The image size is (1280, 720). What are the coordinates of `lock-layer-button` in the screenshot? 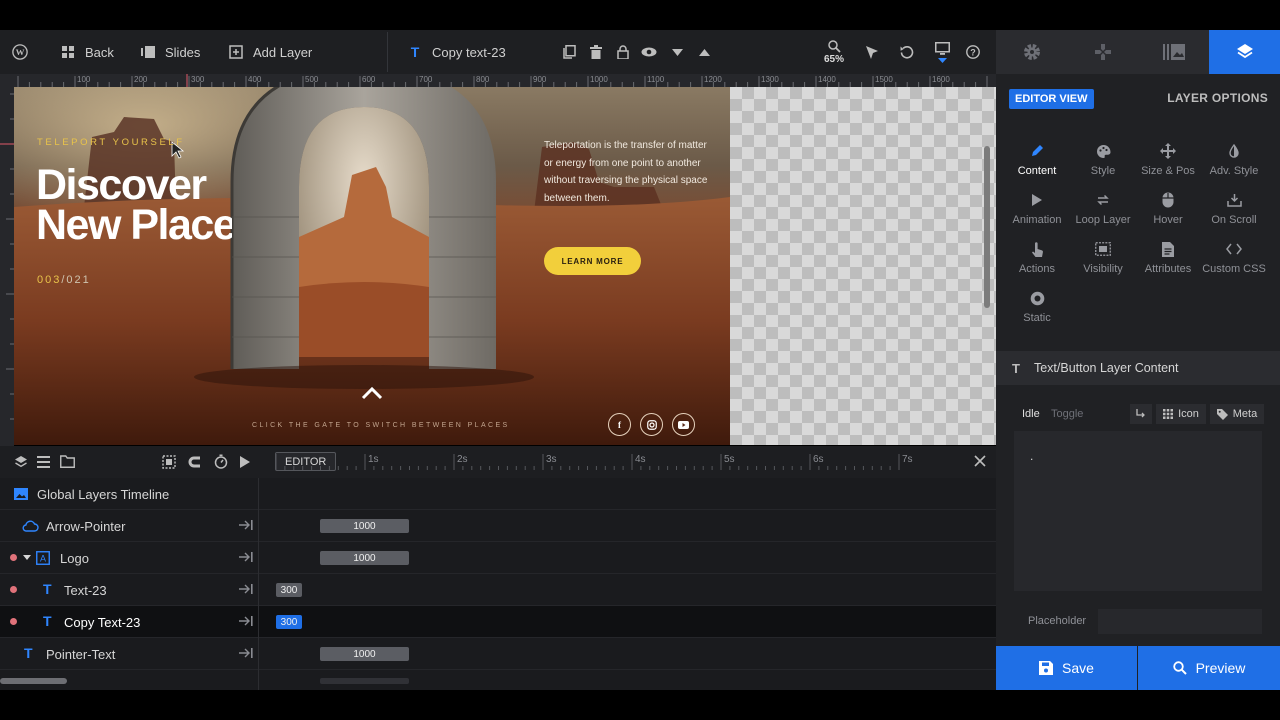 It's located at (623, 52).